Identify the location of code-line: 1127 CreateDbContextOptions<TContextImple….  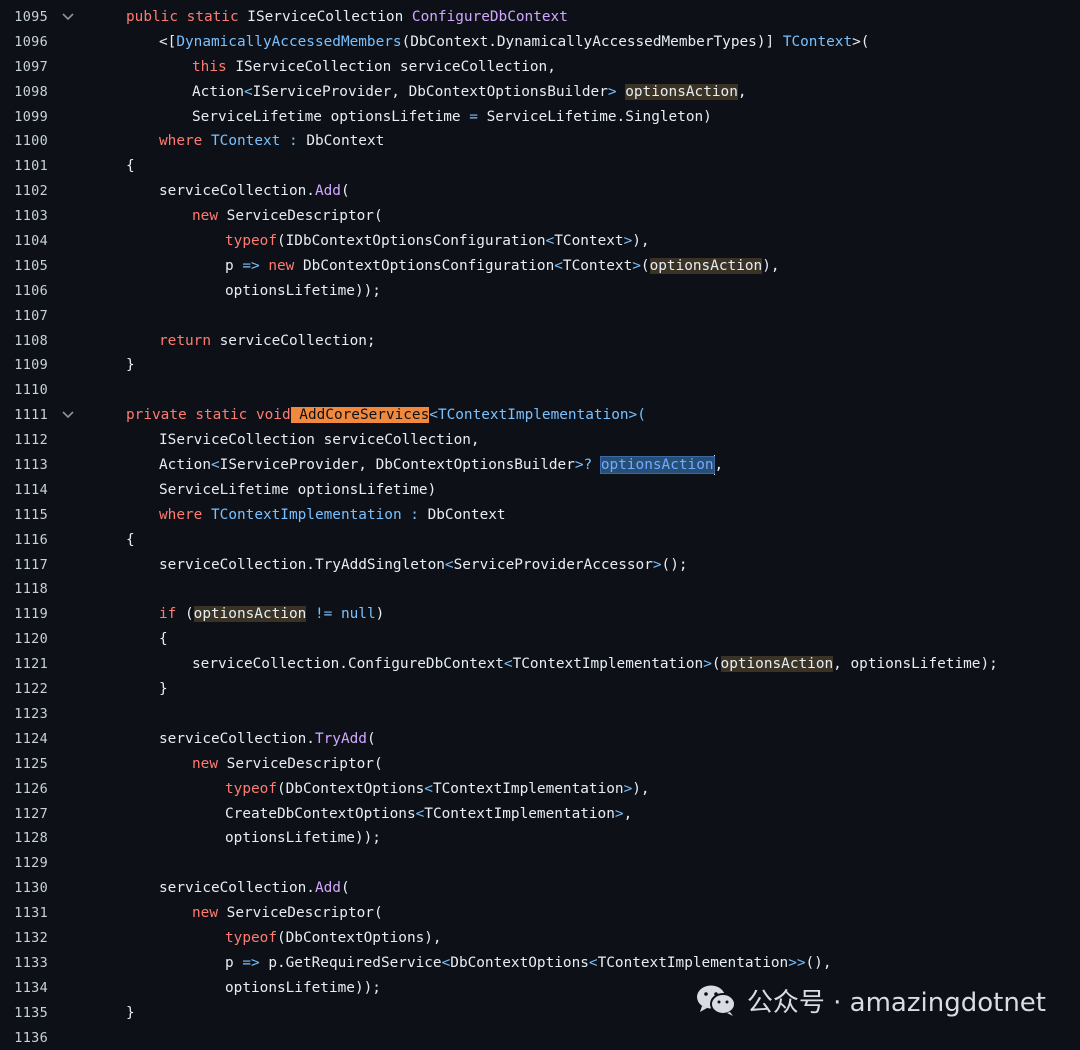
(540, 814).